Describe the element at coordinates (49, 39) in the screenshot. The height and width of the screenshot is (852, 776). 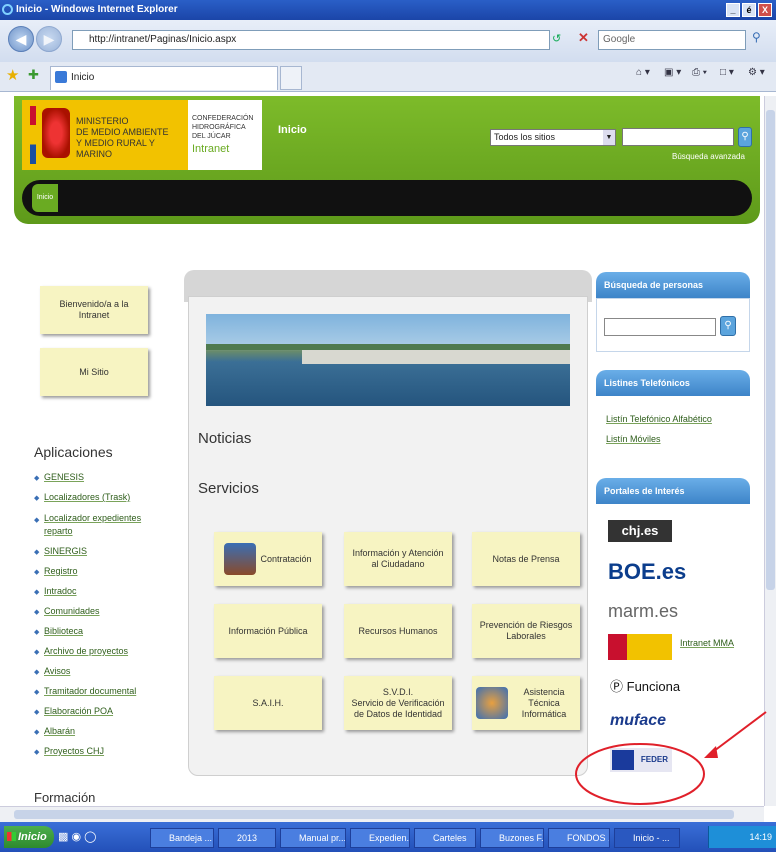
I see `forward-button: ▶` at that location.